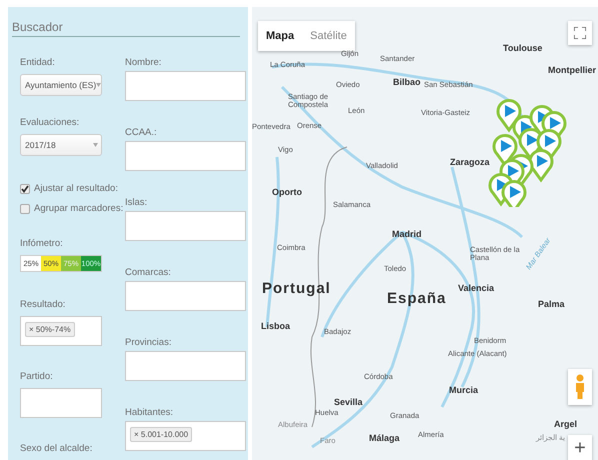 The width and height of the screenshot is (598, 460). Describe the element at coordinates (79, 209) in the screenshot. I see `checkbox-label: Agrupar marcadores:` at that location.